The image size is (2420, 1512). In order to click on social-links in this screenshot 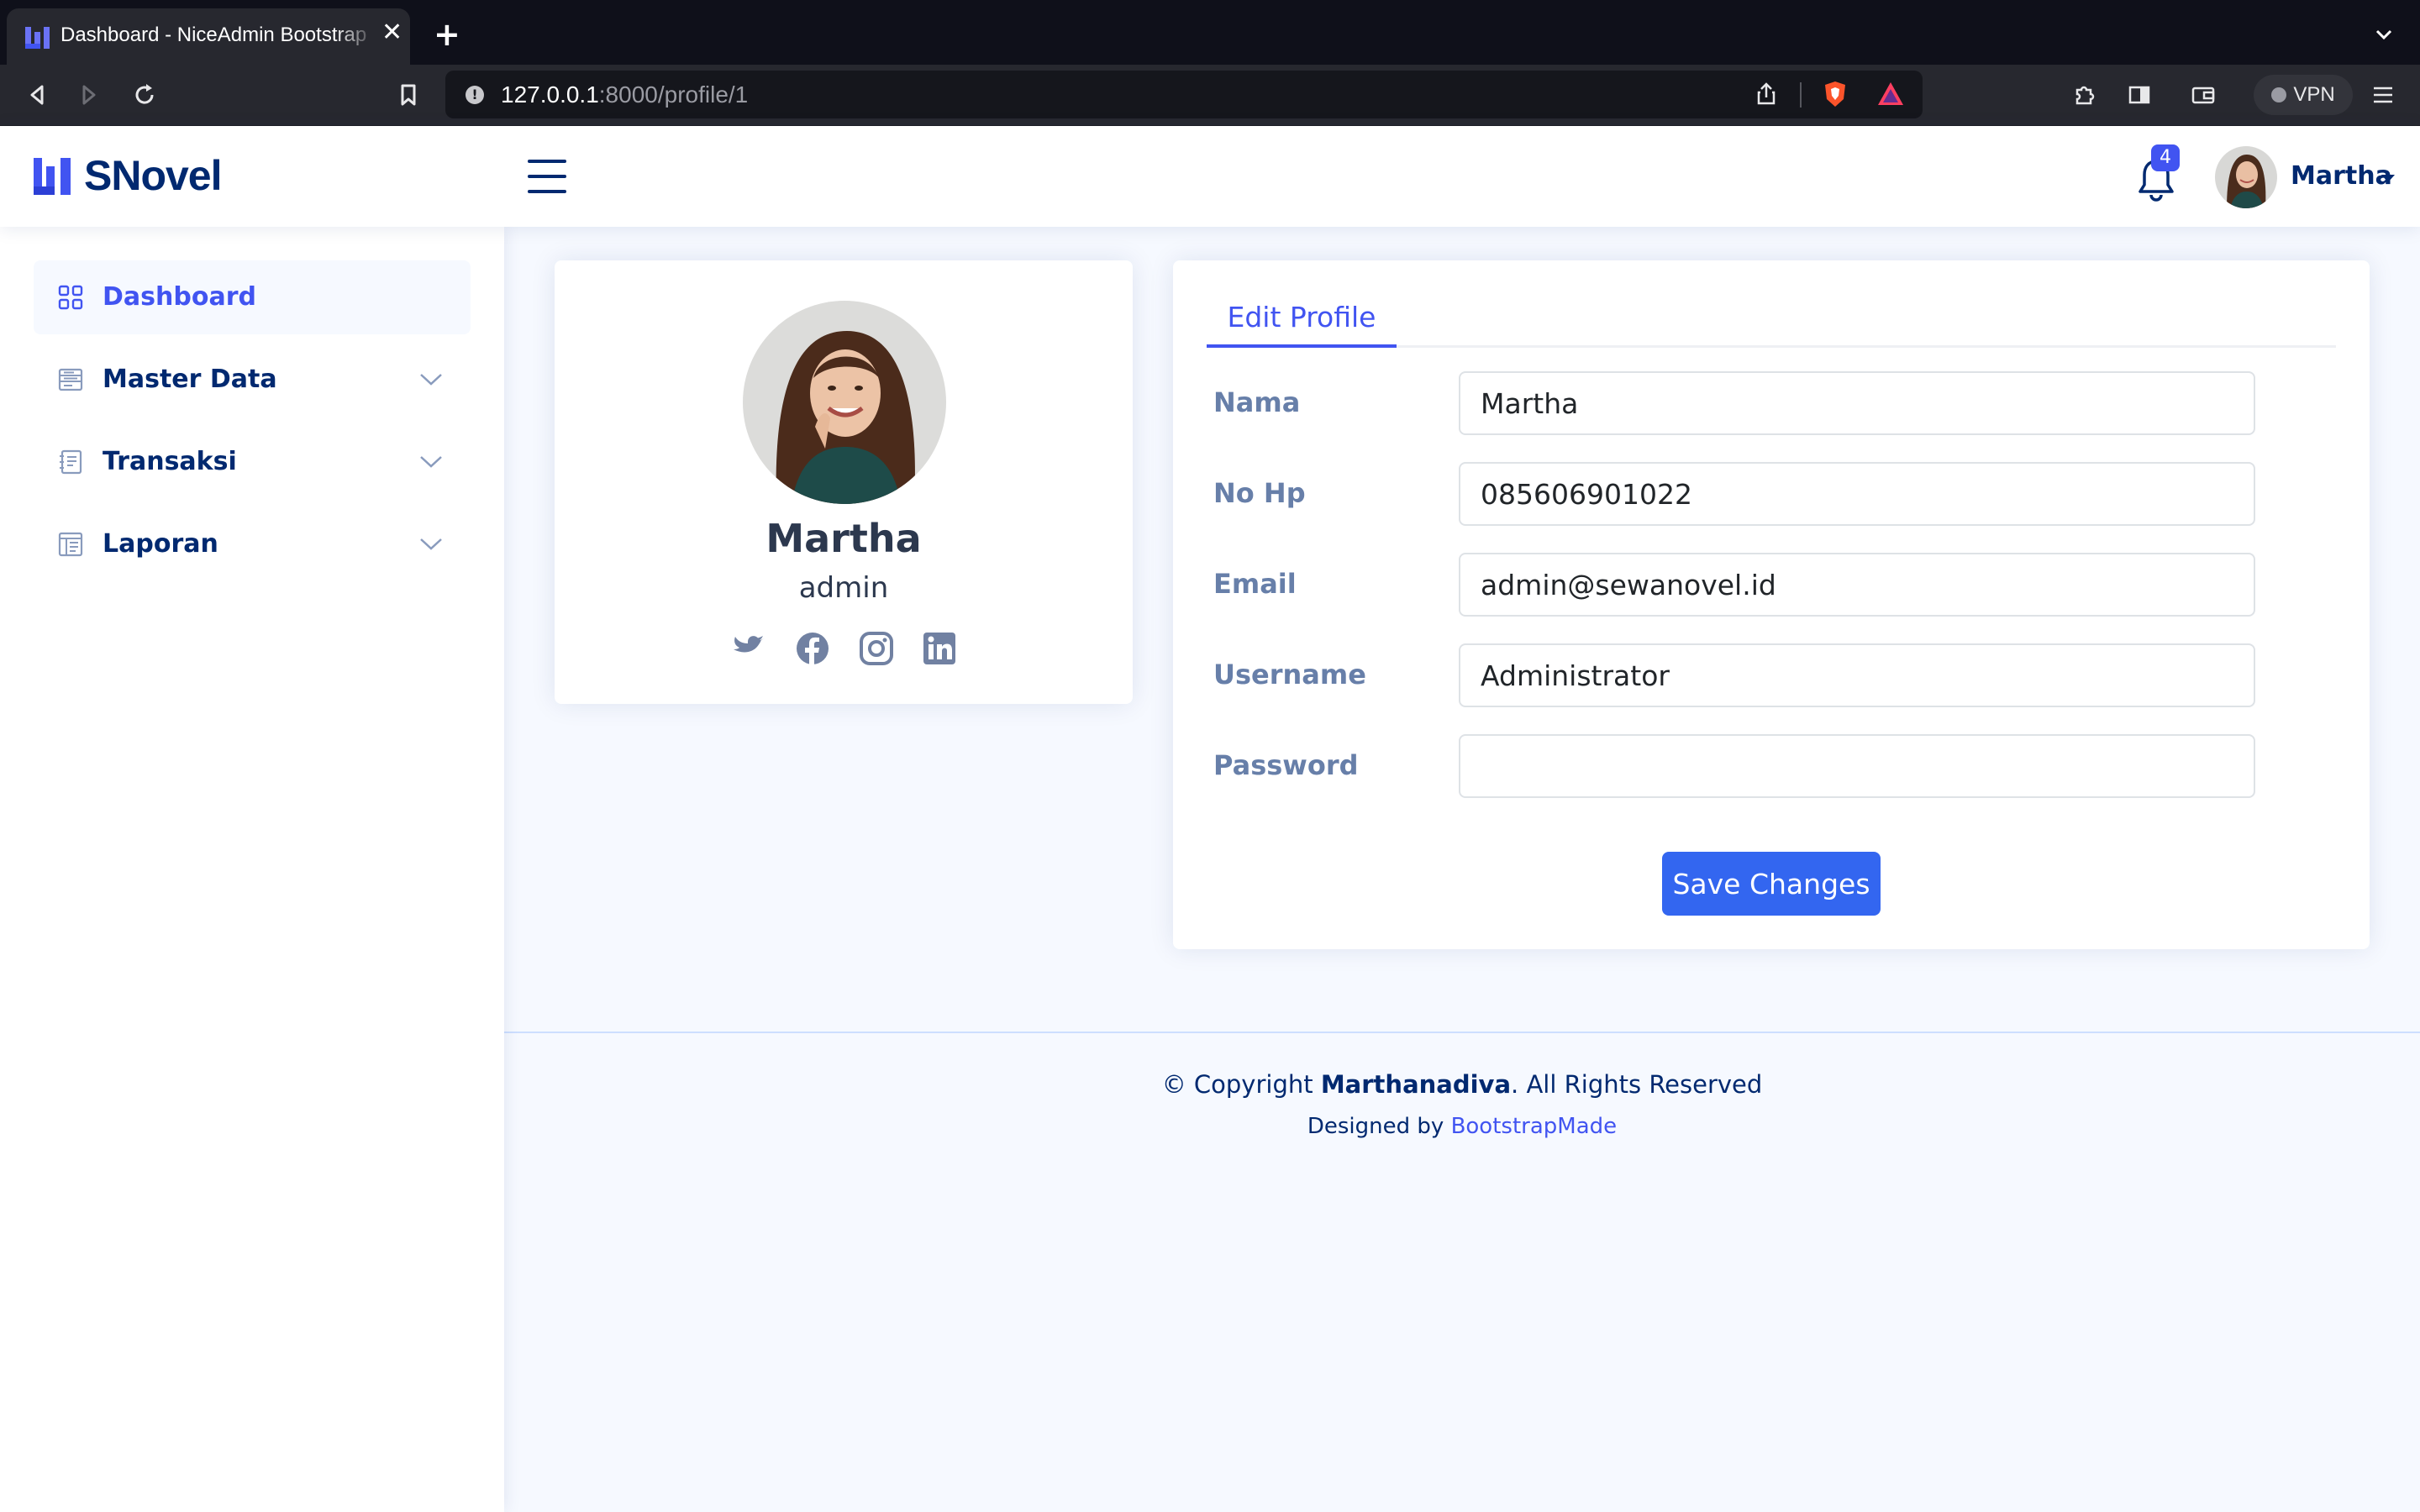, I will do `click(844, 651)`.